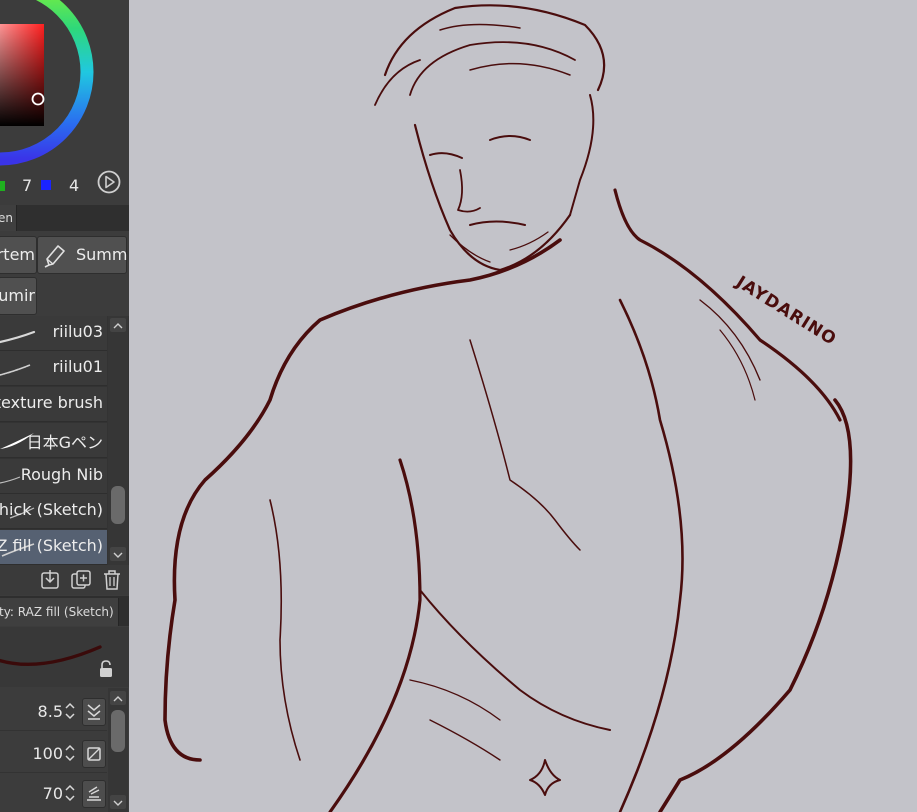  I want to click on stabilization-value: 70, so click(53, 793).